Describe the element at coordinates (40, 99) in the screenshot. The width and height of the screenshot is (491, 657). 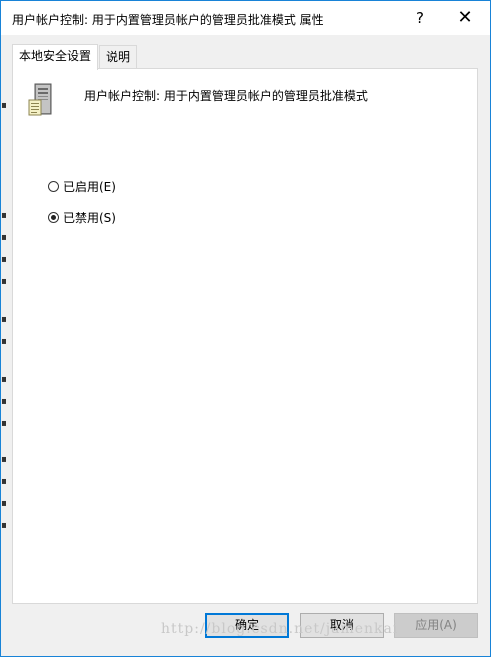
I see `server-icon` at that location.